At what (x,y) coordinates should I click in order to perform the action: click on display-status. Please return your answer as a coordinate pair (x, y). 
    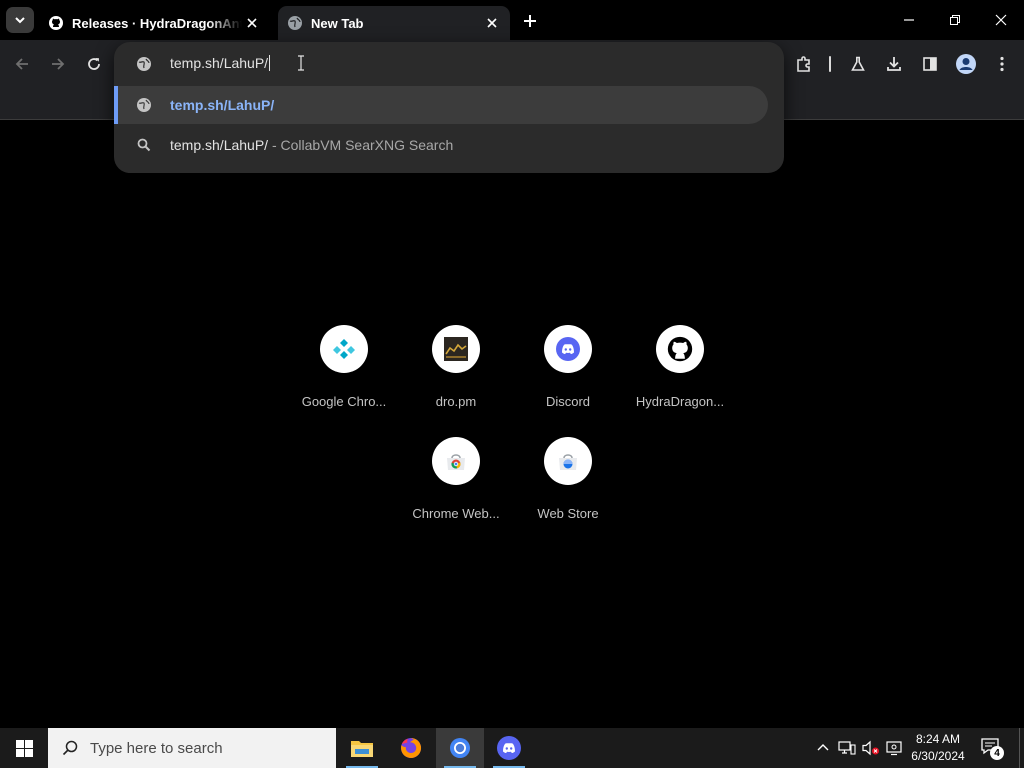
    Looking at the image, I should click on (895, 748).